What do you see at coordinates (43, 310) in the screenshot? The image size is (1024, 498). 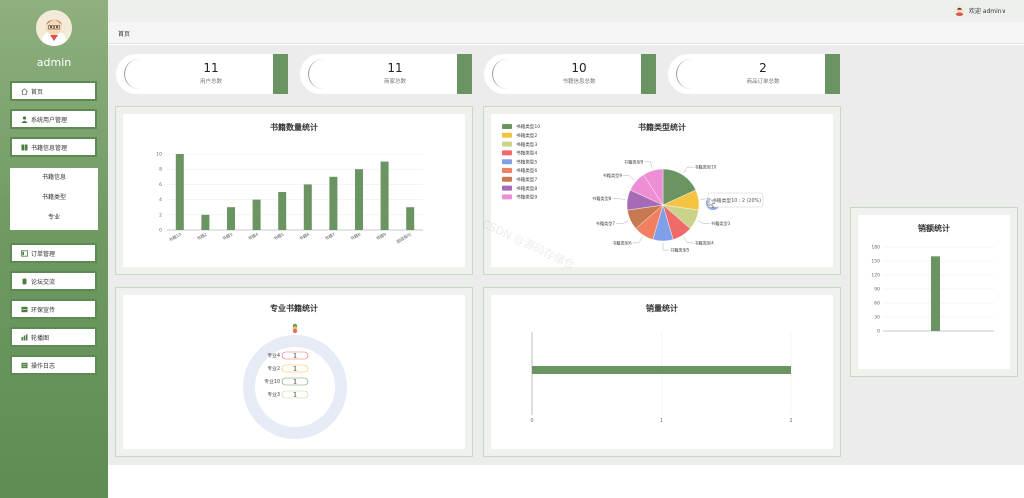 I see `menu-item-label: 环保宣传` at bounding box center [43, 310].